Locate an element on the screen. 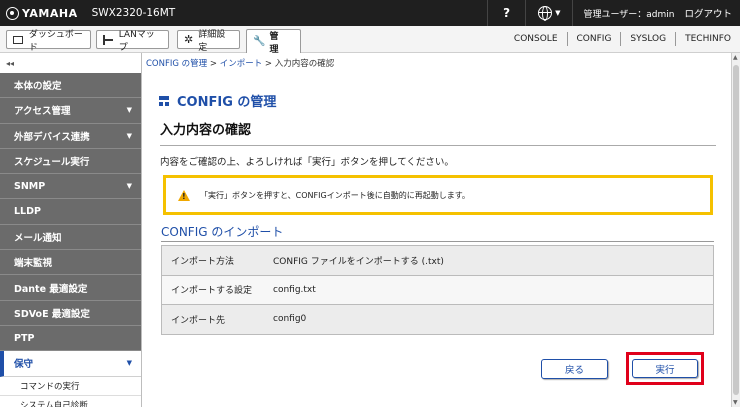 This screenshot has height=407, width=740. page-title: CONFIG の管理 is located at coordinates (227, 102).